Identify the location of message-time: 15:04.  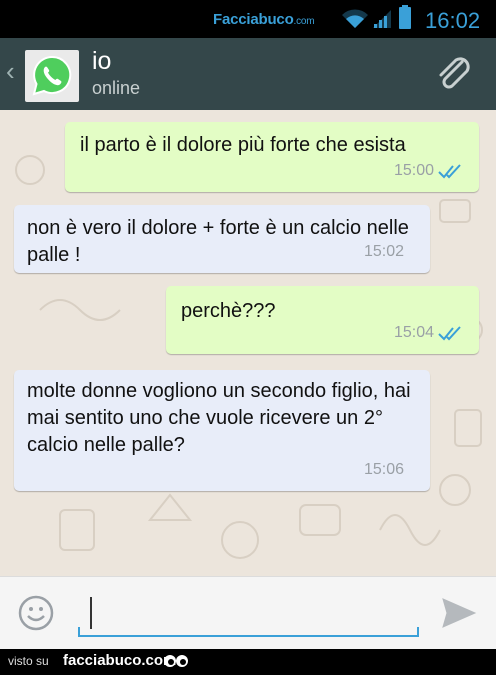
(413, 332).